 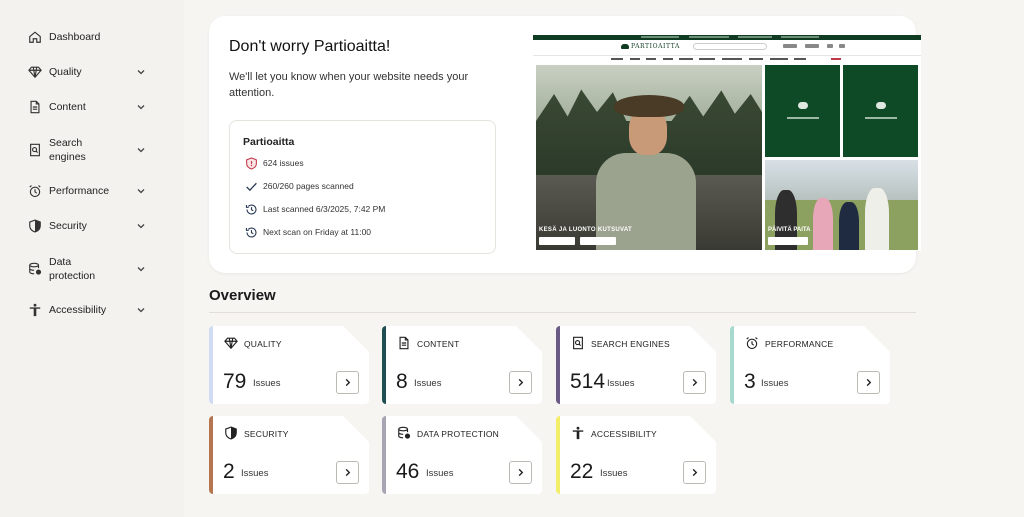 I want to click on open-security-button, so click(x=347, y=472).